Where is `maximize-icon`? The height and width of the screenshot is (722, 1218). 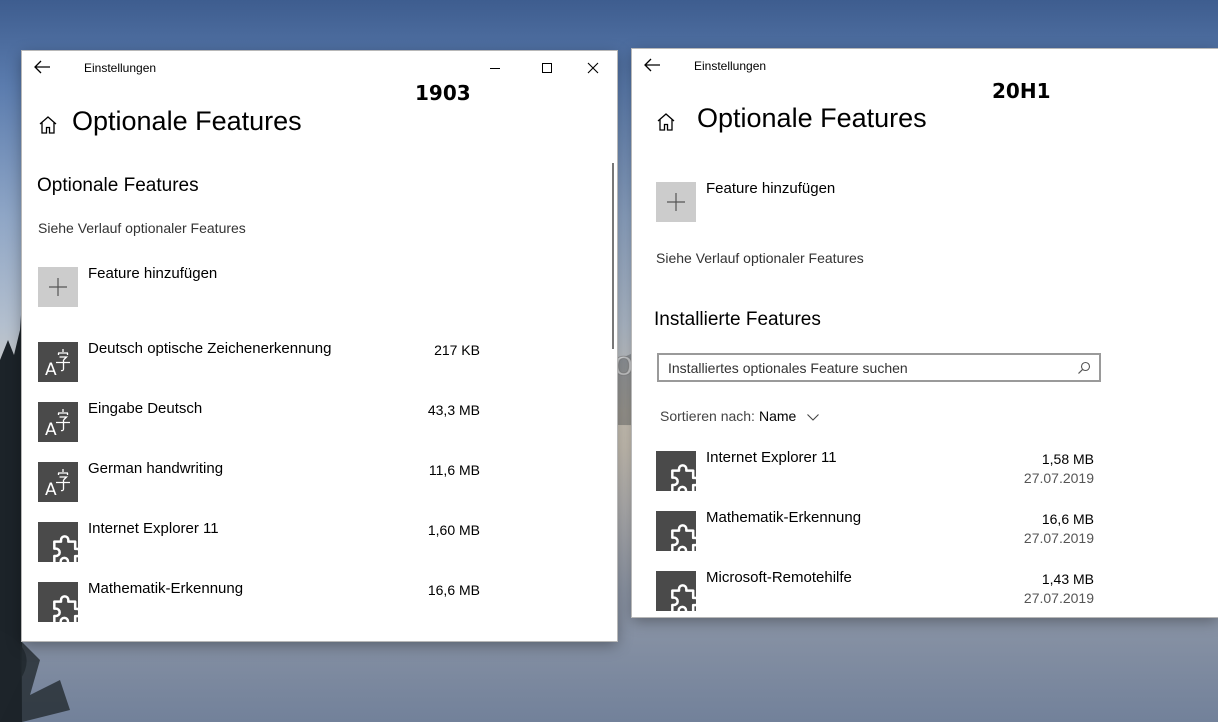
maximize-icon is located at coordinates (547, 68).